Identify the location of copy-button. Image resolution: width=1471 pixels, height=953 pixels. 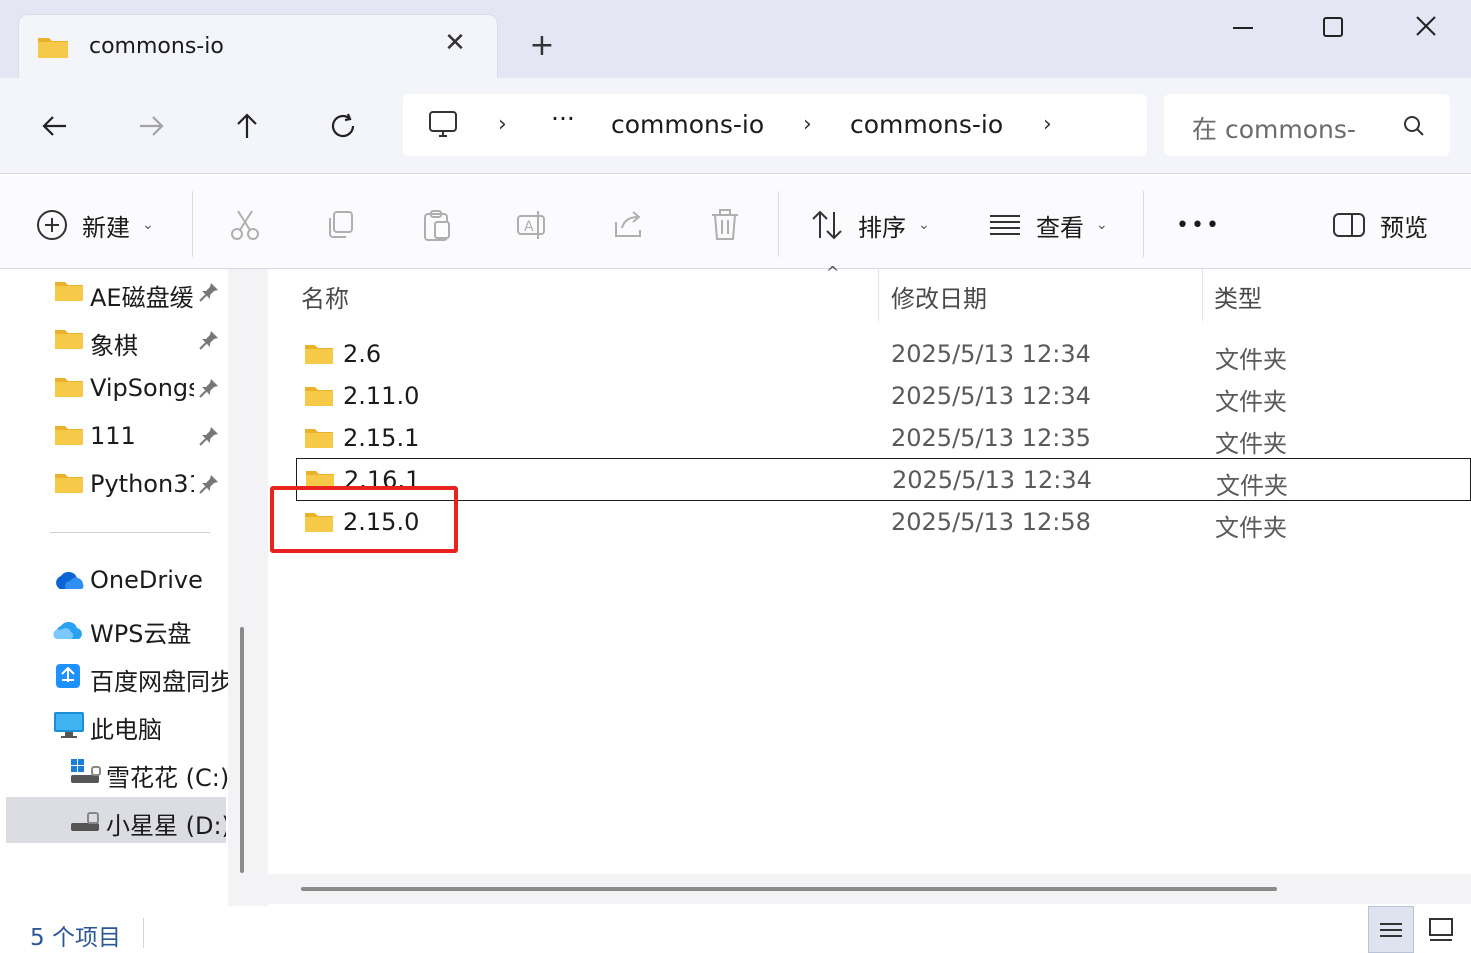
(341, 225).